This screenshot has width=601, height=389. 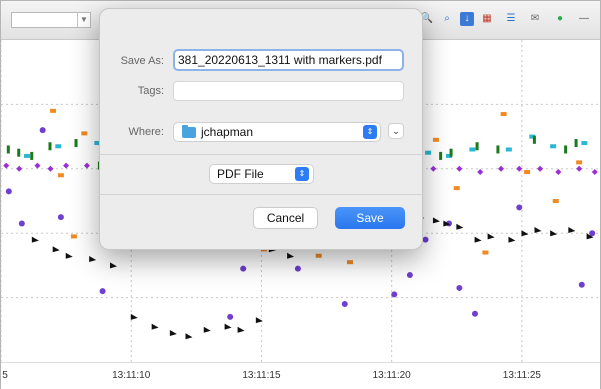 What do you see at coordinates (51, 20) in the screenshot?
I see `toolbar-combo: ▼` at bounding box center [51, 20].